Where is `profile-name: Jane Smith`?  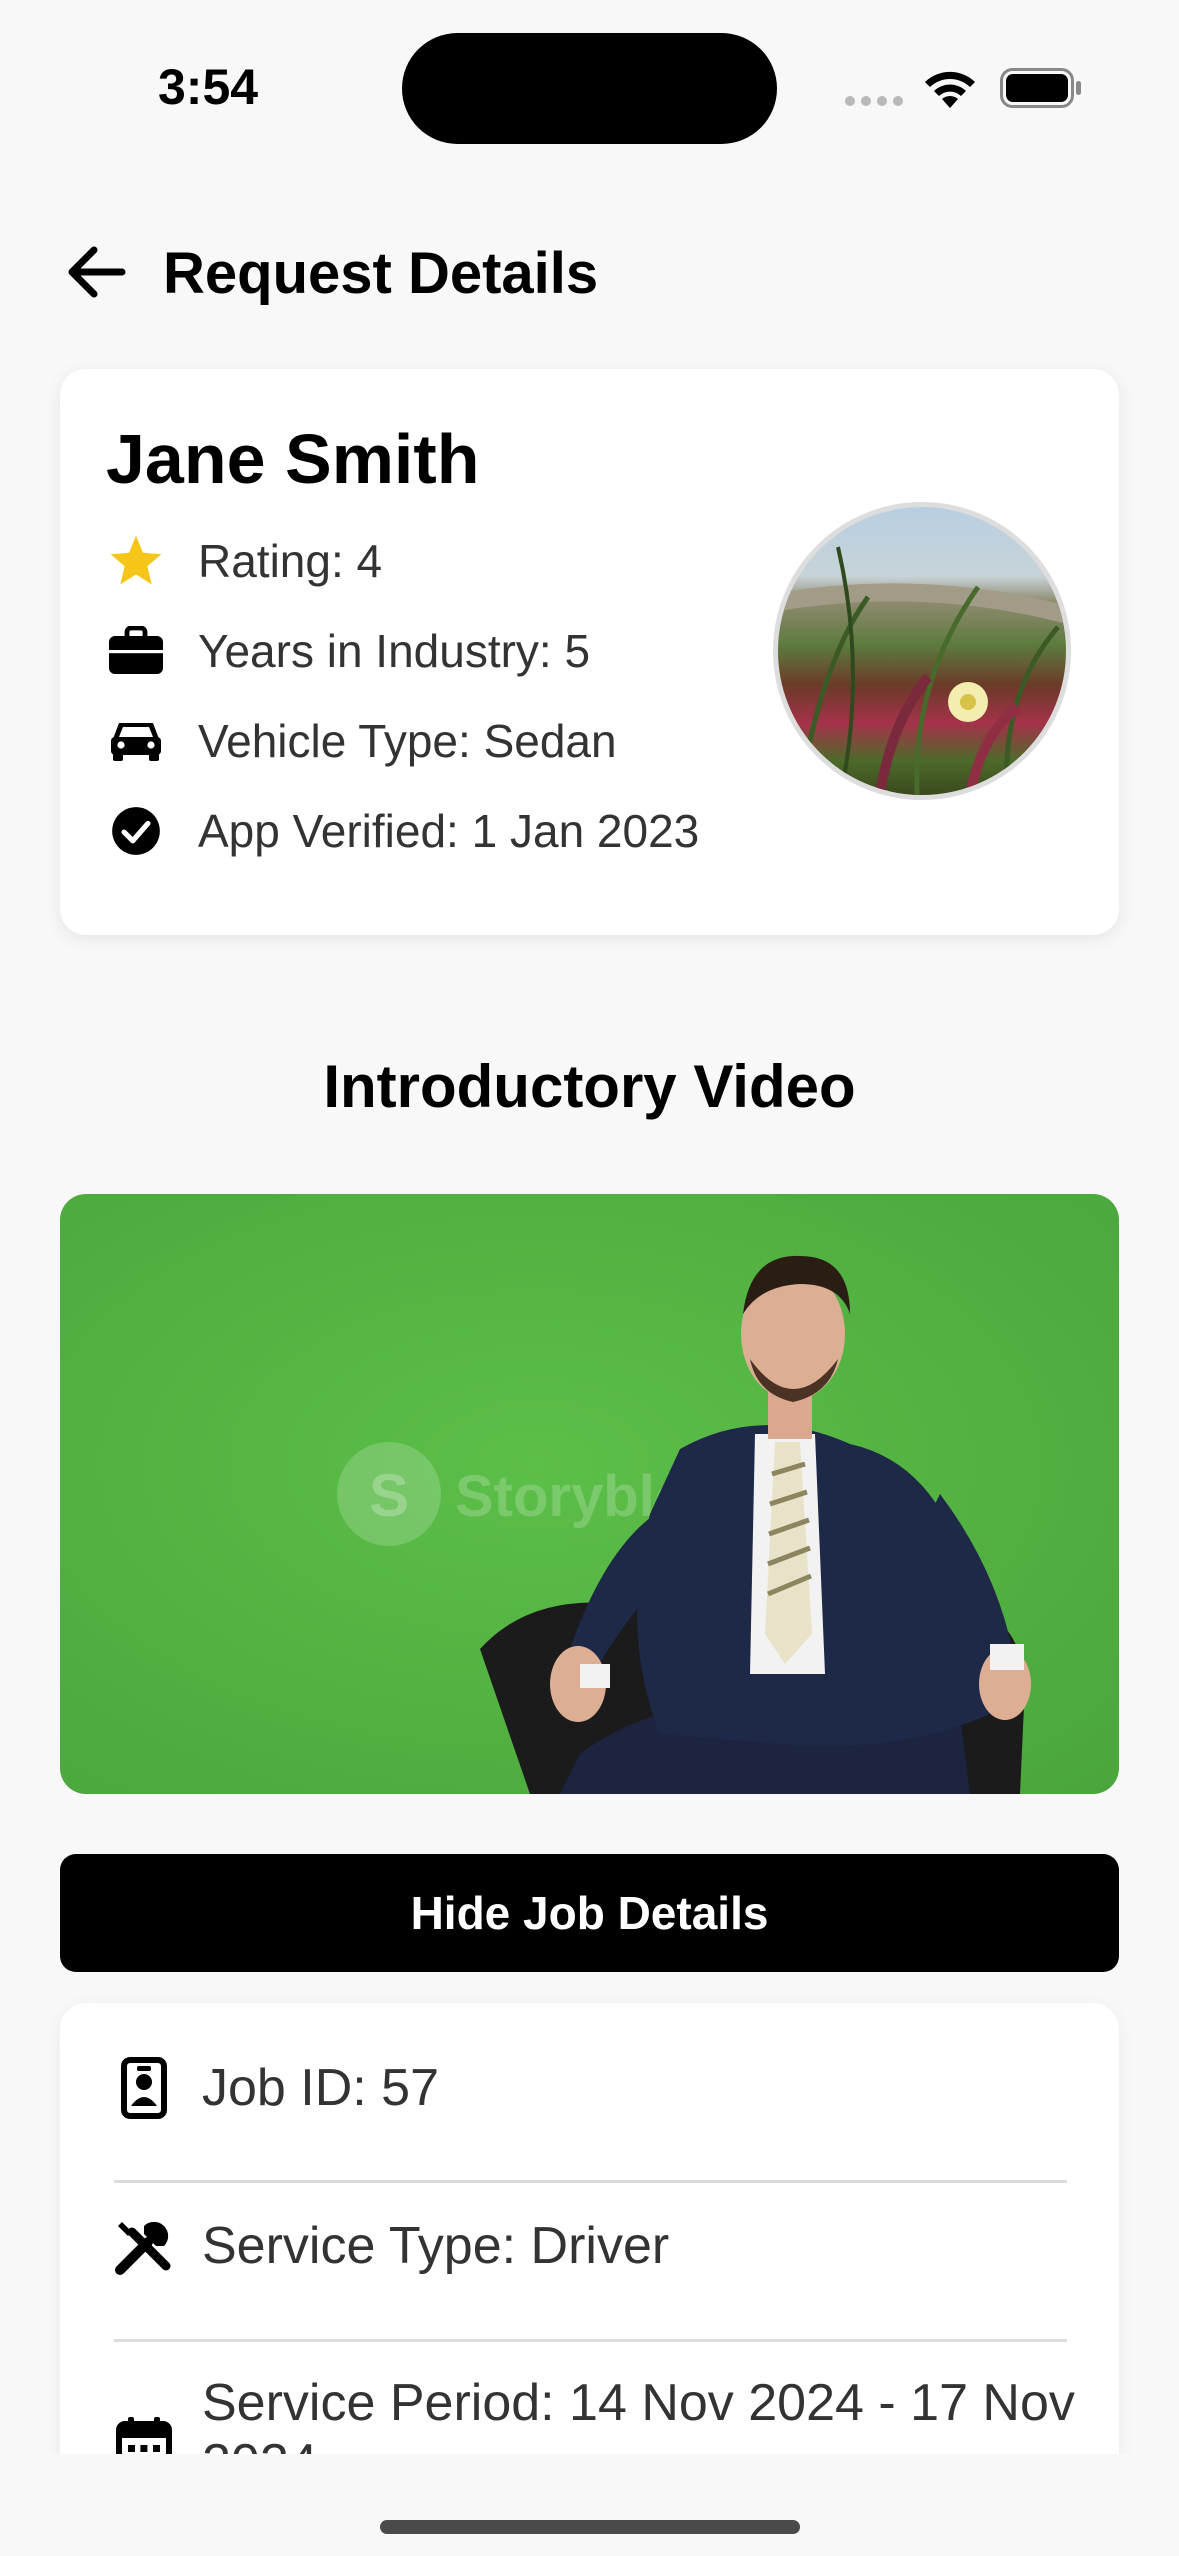
profile-name: Jane Smith is located at coordinates (293, 459).